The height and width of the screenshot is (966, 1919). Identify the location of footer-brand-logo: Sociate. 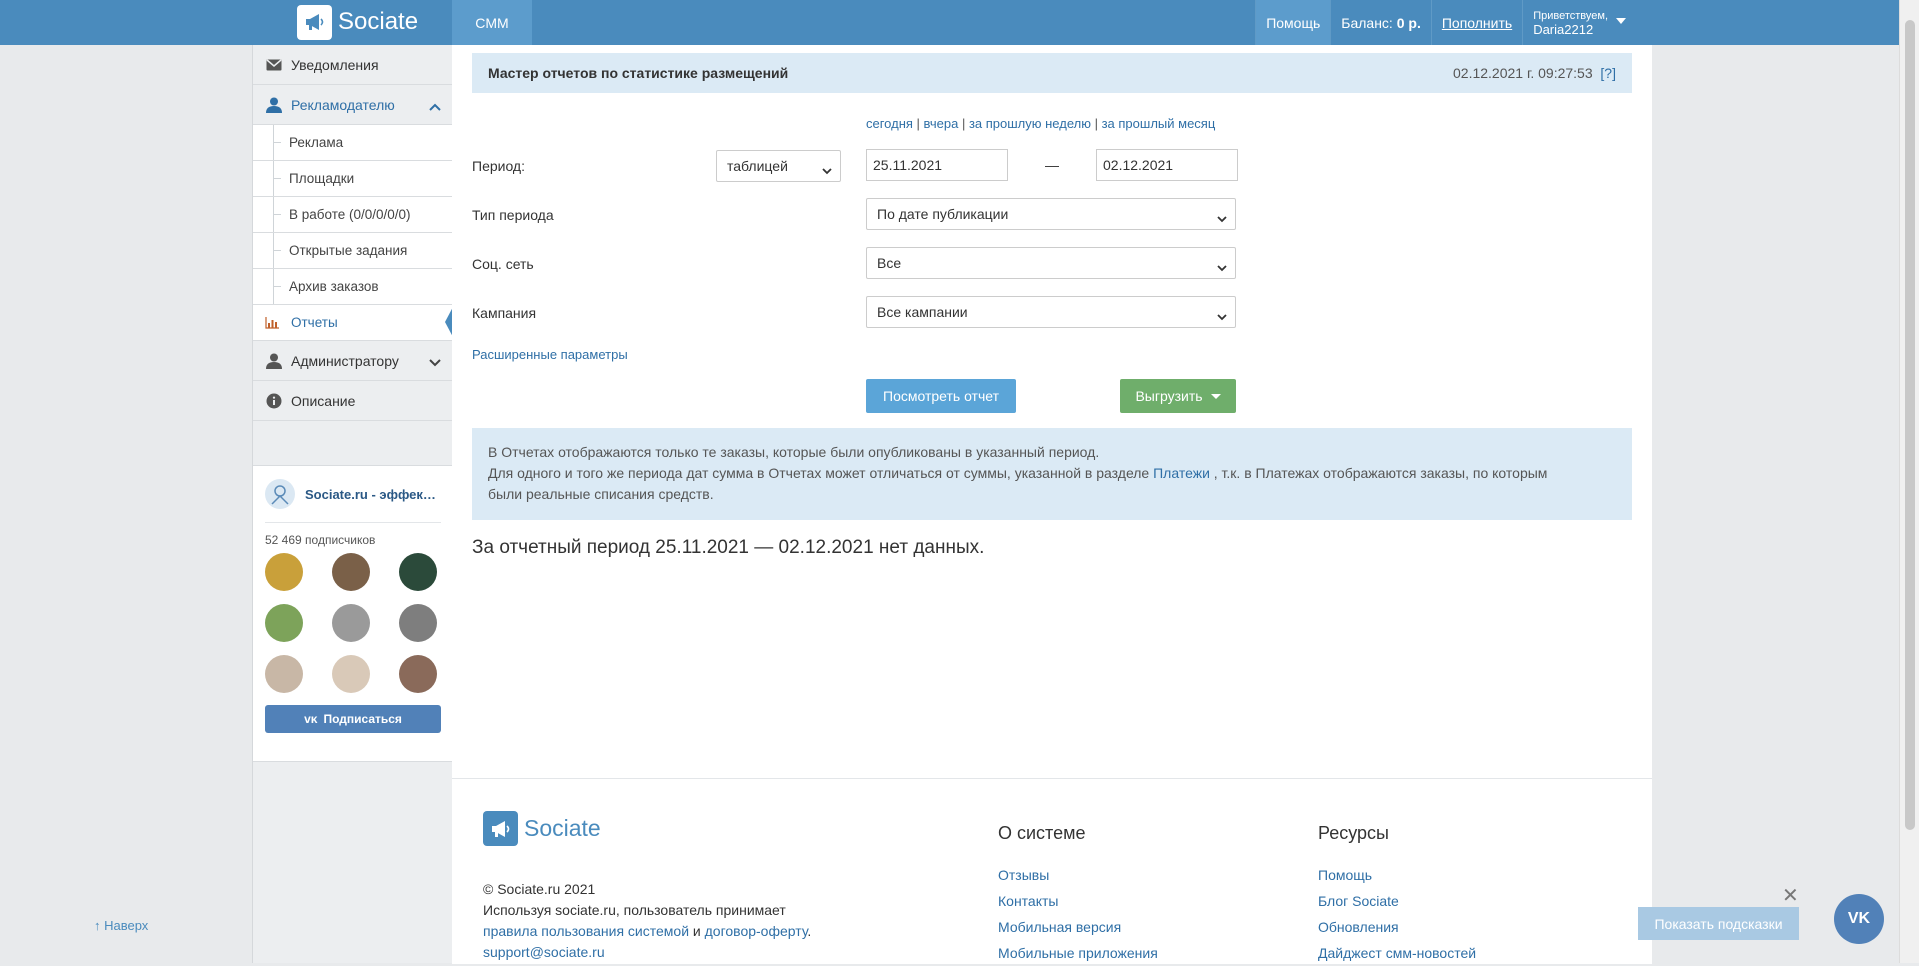
(542, 828).